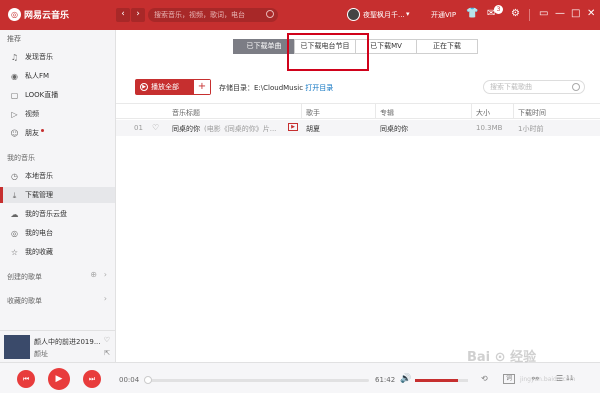 Image resolution: width=600 pixels, height=393 pixels. What do you see at coordinates (575, 14) in the screenshot?
I see `maximize-icon: □` at bounding box center [575, 14].